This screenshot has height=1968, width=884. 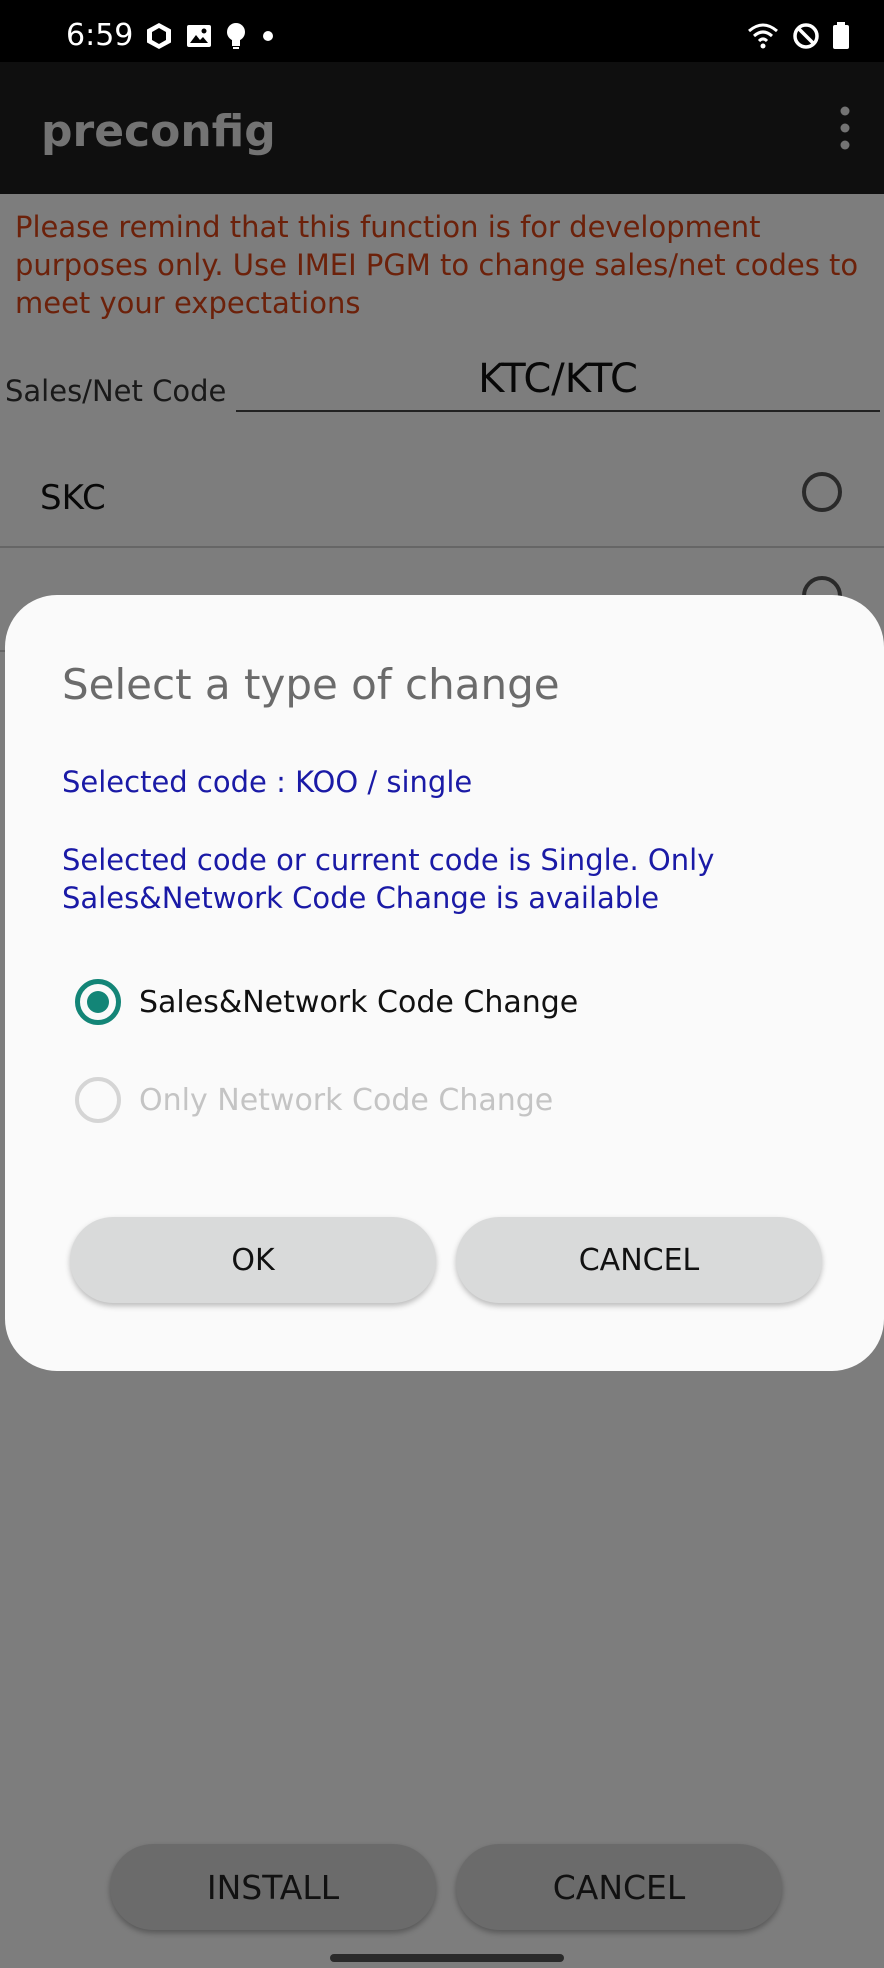 I want to click on dialog-title: Select a type of change, so click(x=311, y=684).